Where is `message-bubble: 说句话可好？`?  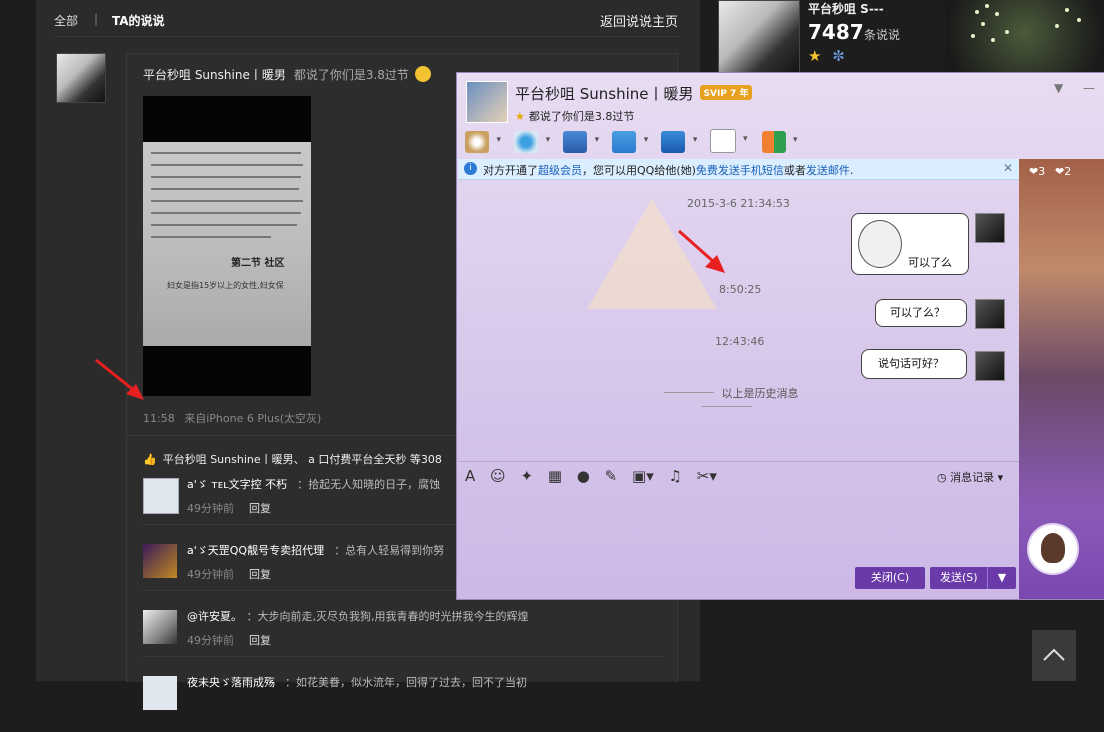
message-bubble: 说句话可好？ is located at coordinates (914, 364).